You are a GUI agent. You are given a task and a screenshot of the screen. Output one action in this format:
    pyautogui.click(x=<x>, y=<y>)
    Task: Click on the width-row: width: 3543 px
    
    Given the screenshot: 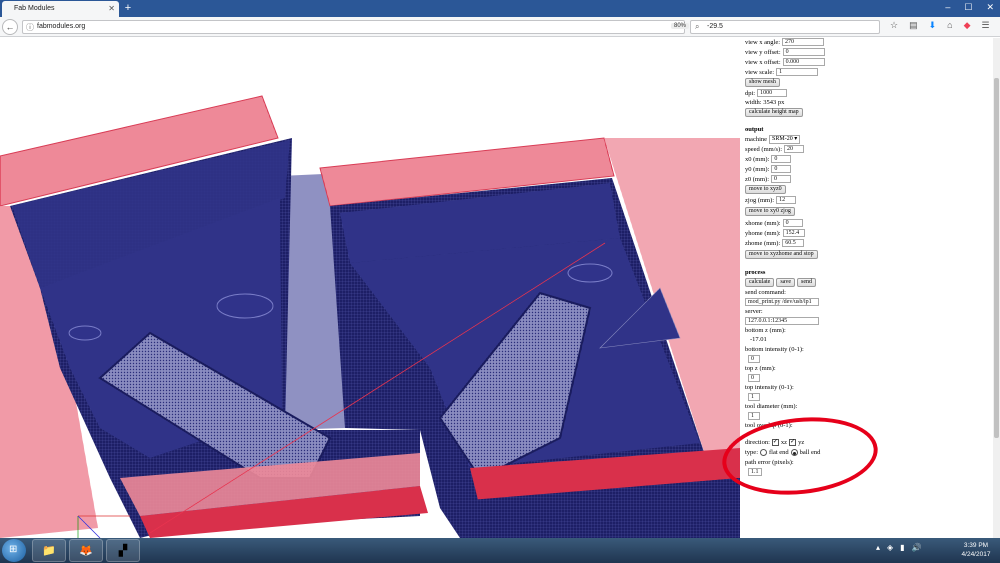 What is the action you would take?
    pyautogui.click(x=764, y=102)
    